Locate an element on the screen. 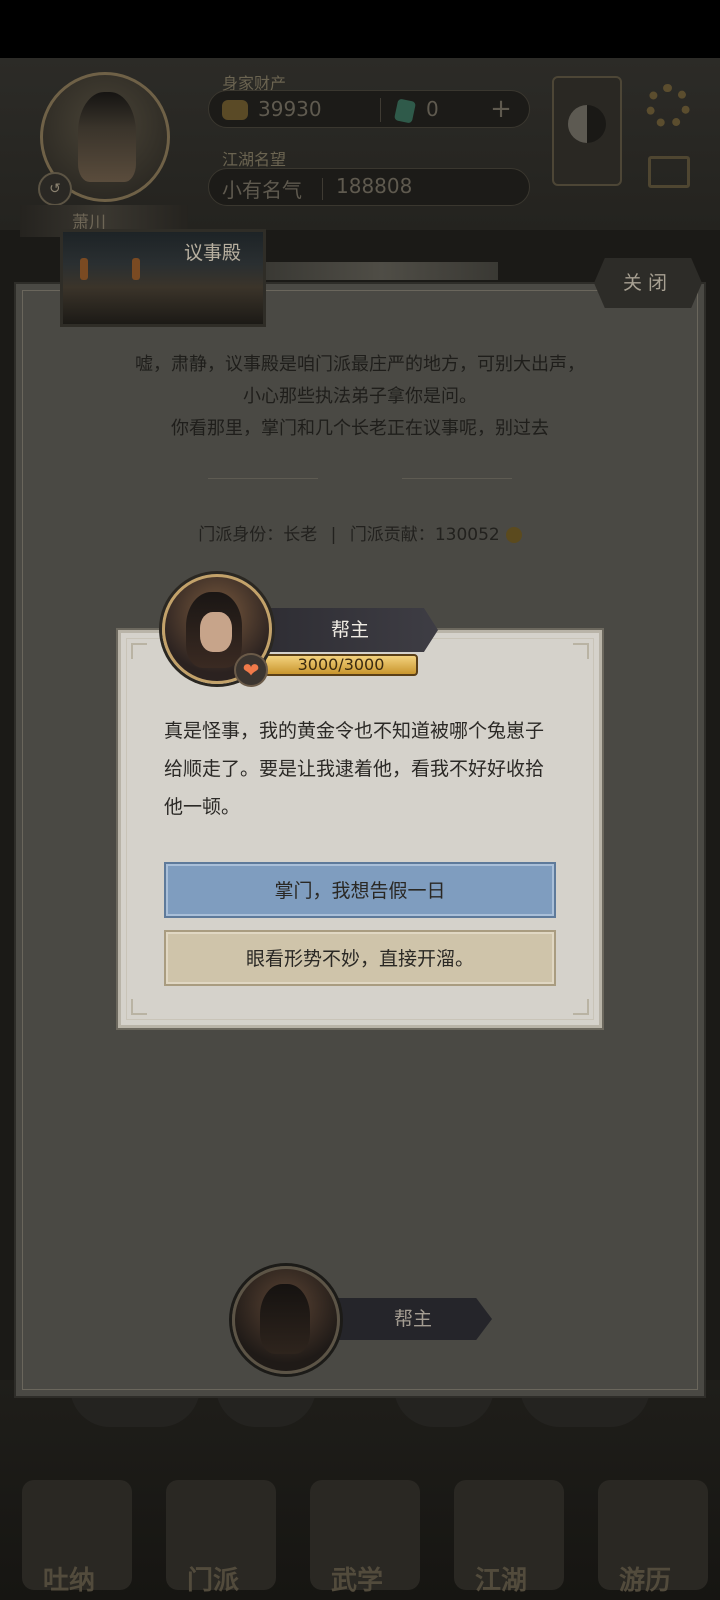 This screenshot has width=720, height=1600. fame-value: 188808 is located at coordinates (374, 186).